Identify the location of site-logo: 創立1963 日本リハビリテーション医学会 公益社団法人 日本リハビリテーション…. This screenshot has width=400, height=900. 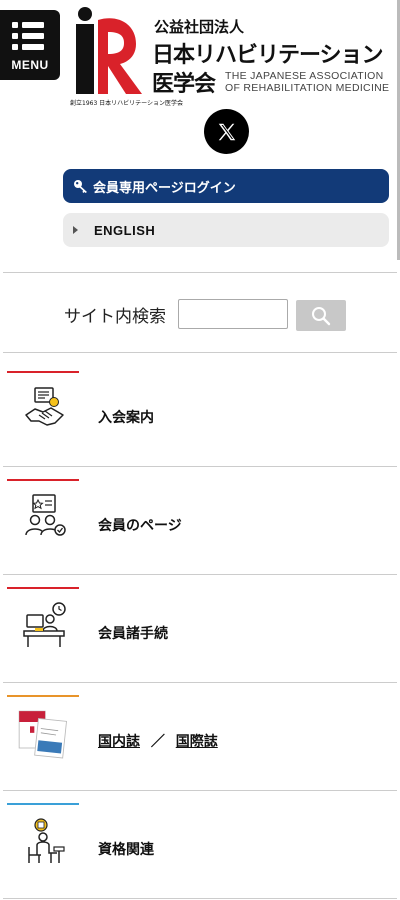
(230, 56).